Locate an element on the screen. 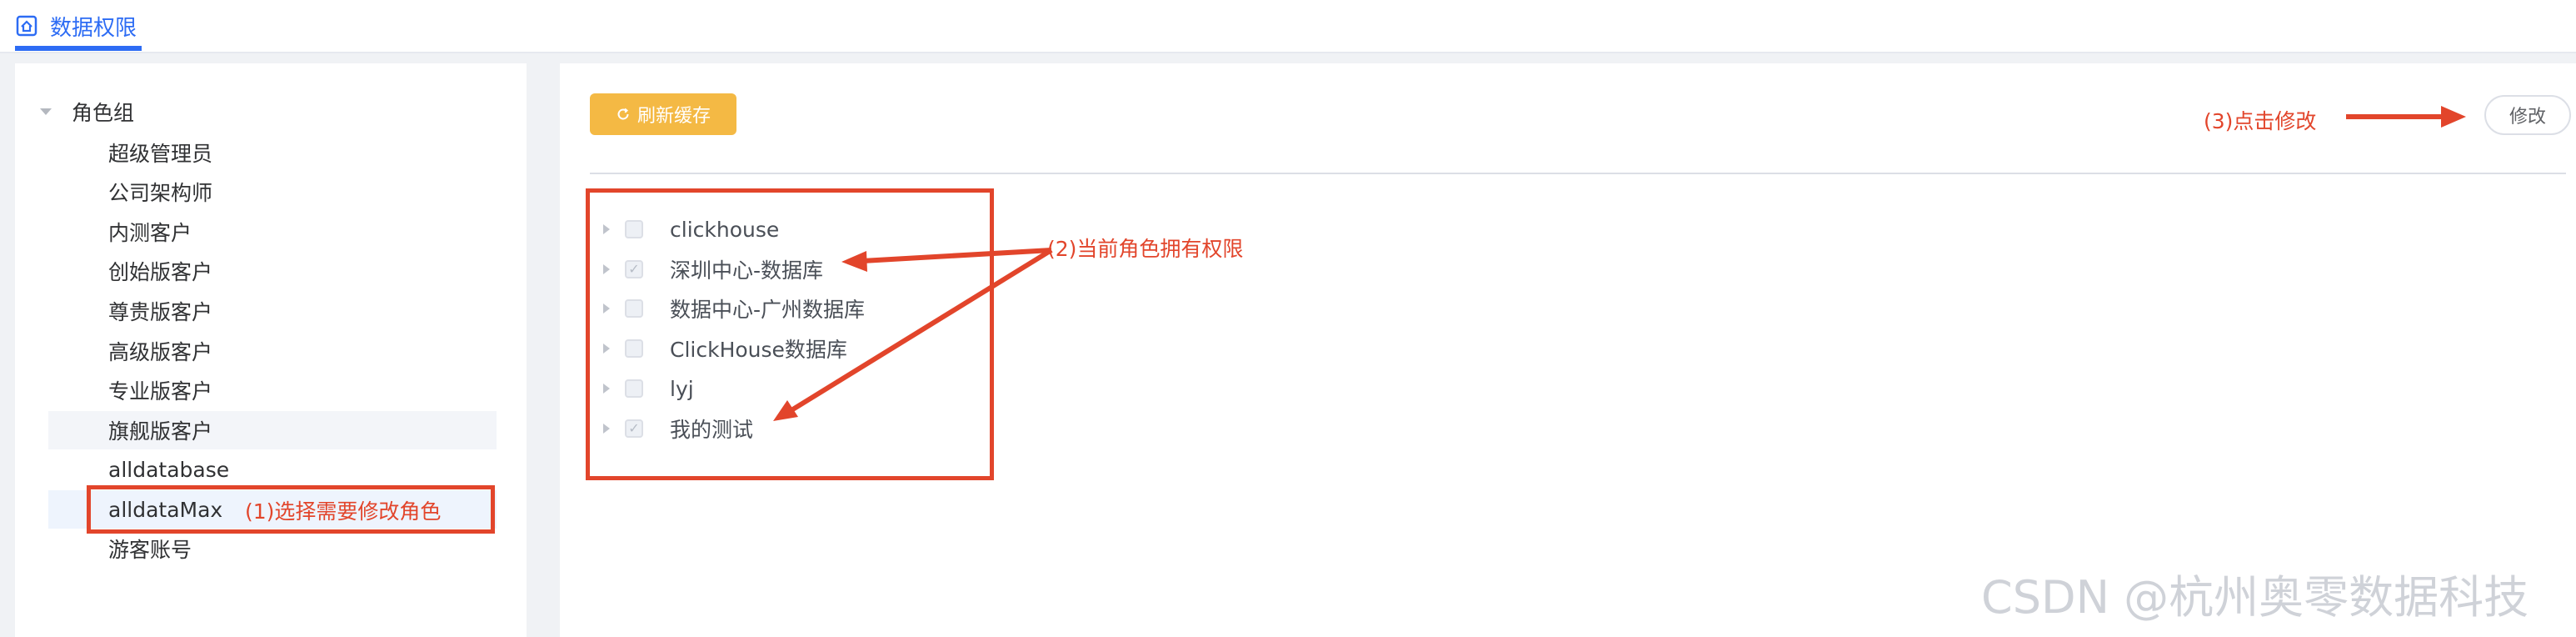 The image size is (2576, 637). role-label: 内测客户 is located at coordinates (150, 233).